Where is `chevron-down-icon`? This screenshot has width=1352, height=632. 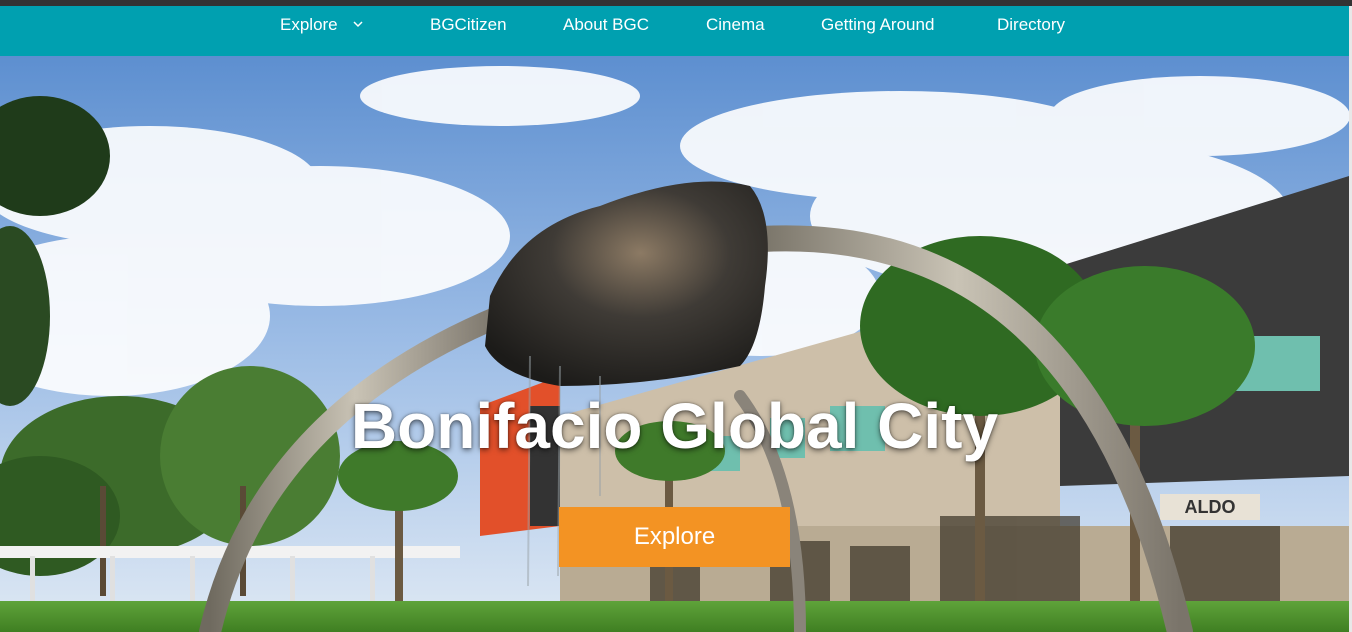
chevron-down-icon is located at coordinates (358, 24).